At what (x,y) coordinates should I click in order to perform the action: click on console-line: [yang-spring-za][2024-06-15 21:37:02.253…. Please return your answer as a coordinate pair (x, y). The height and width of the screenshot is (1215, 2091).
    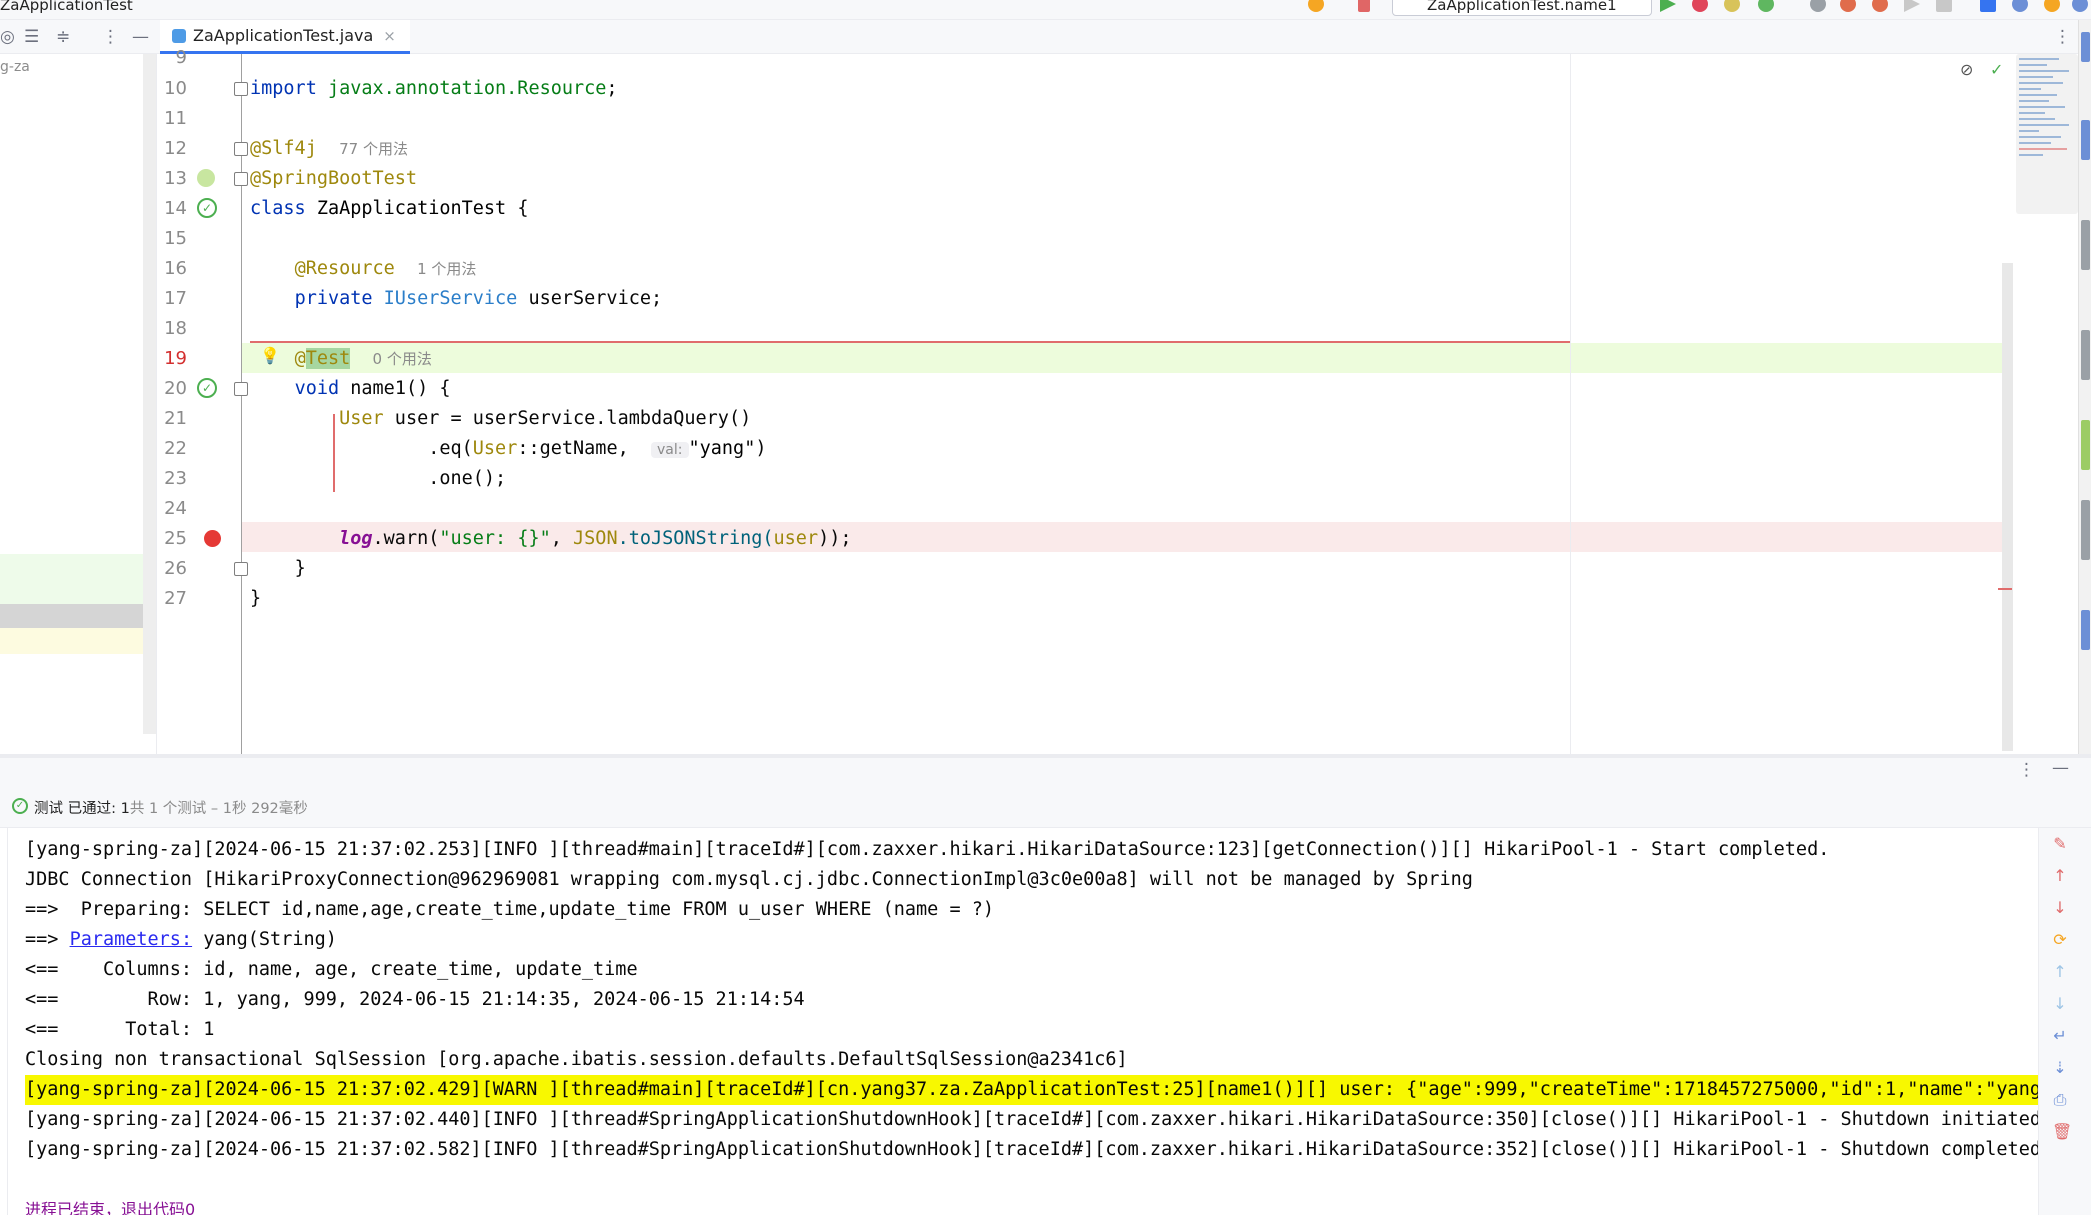
    Looking at the image, I should click on (927, 849).